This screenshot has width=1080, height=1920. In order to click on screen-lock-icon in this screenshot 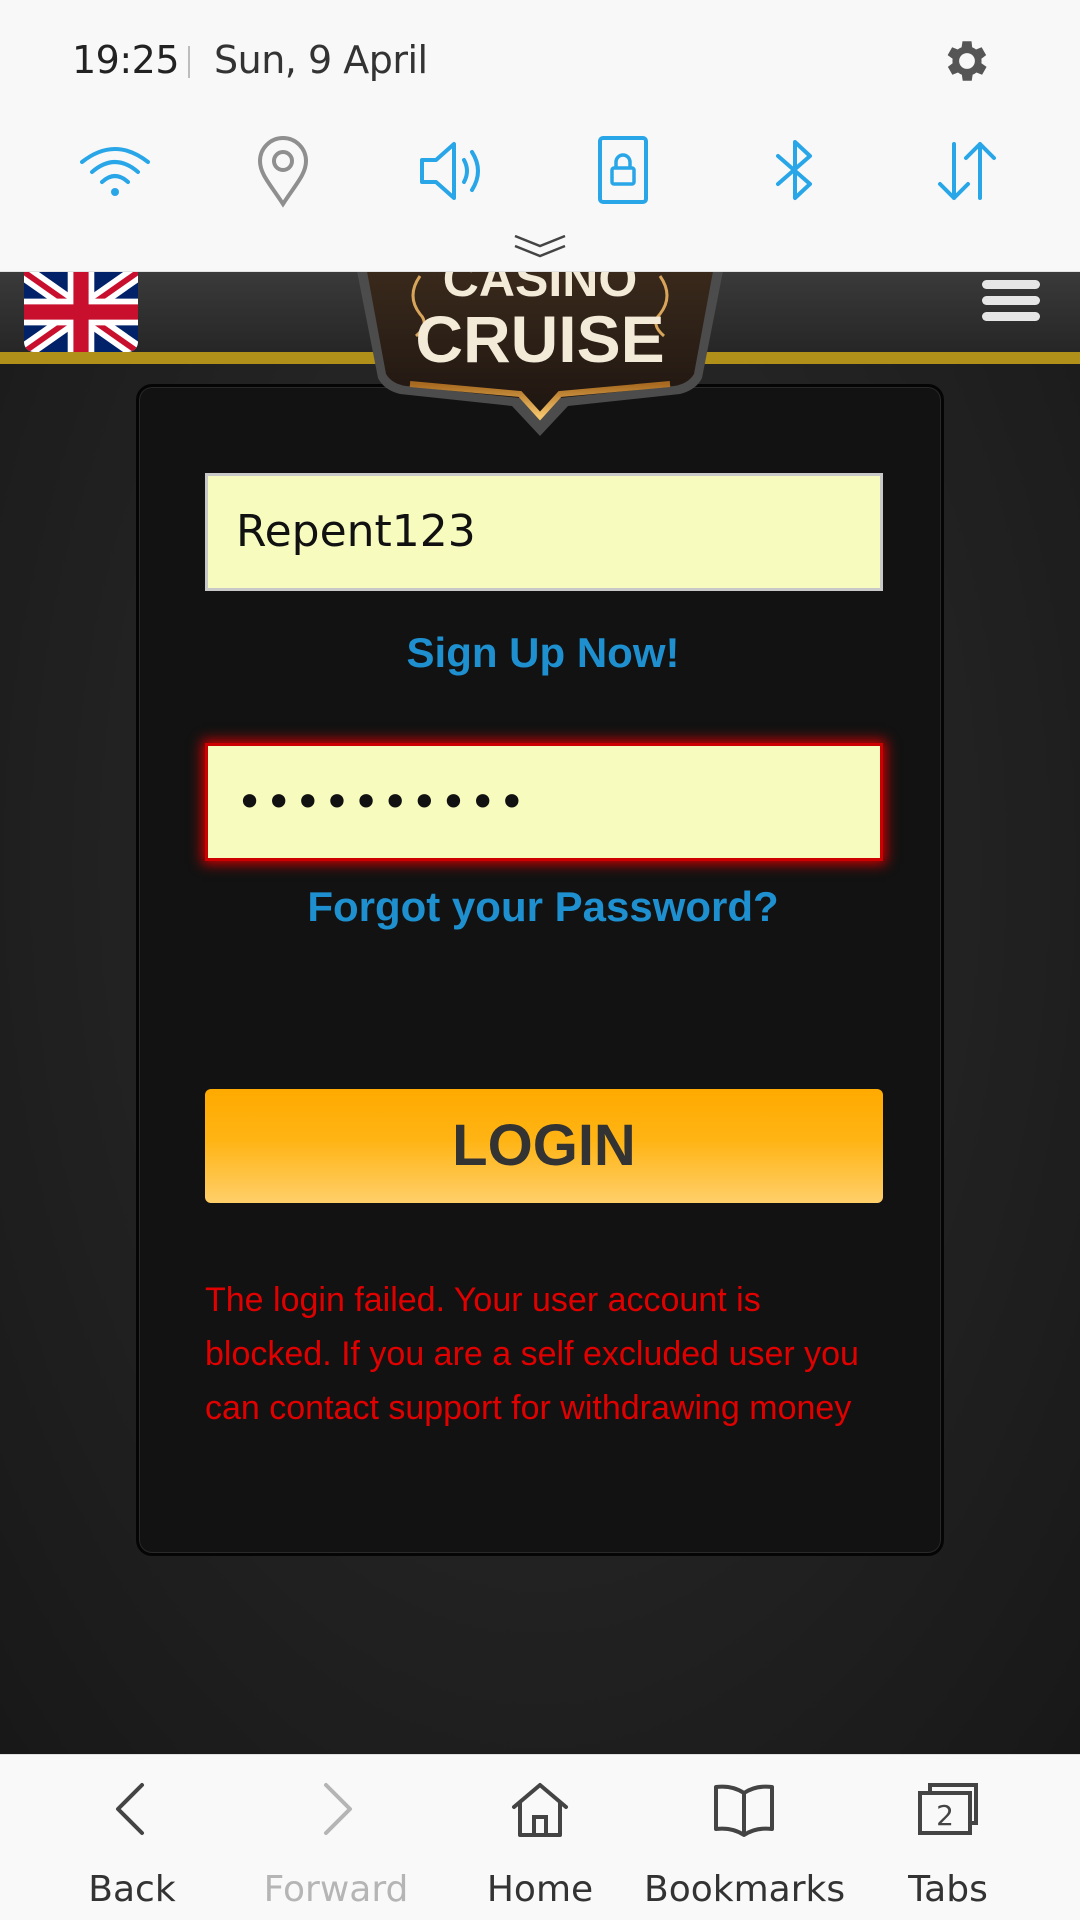, I will do `click(623, 171)`.